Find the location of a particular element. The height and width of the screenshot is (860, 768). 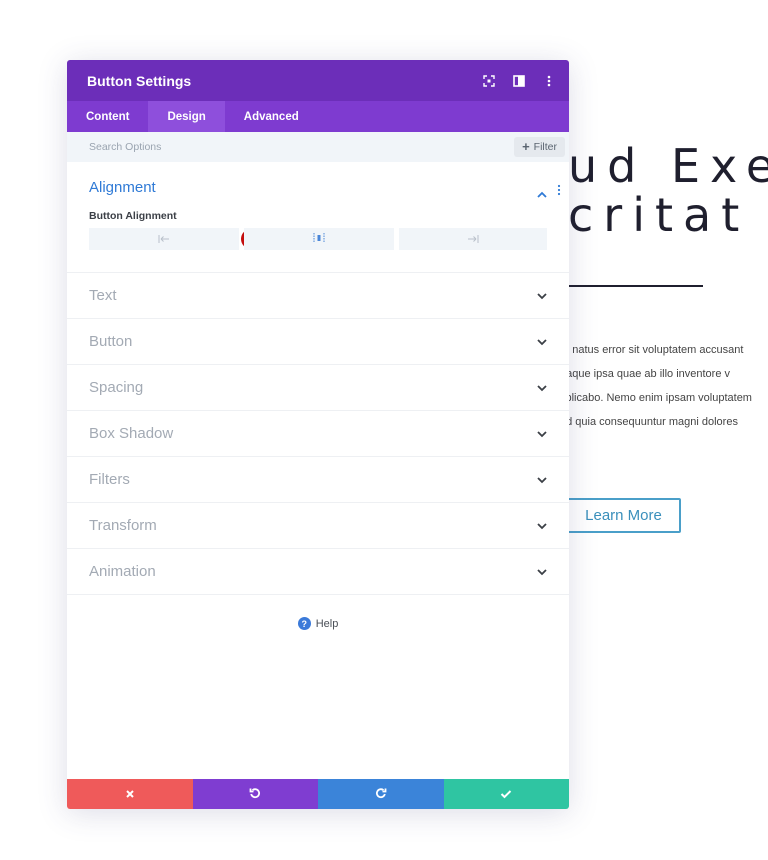

redo-icon is located at coordinates (381, 794).